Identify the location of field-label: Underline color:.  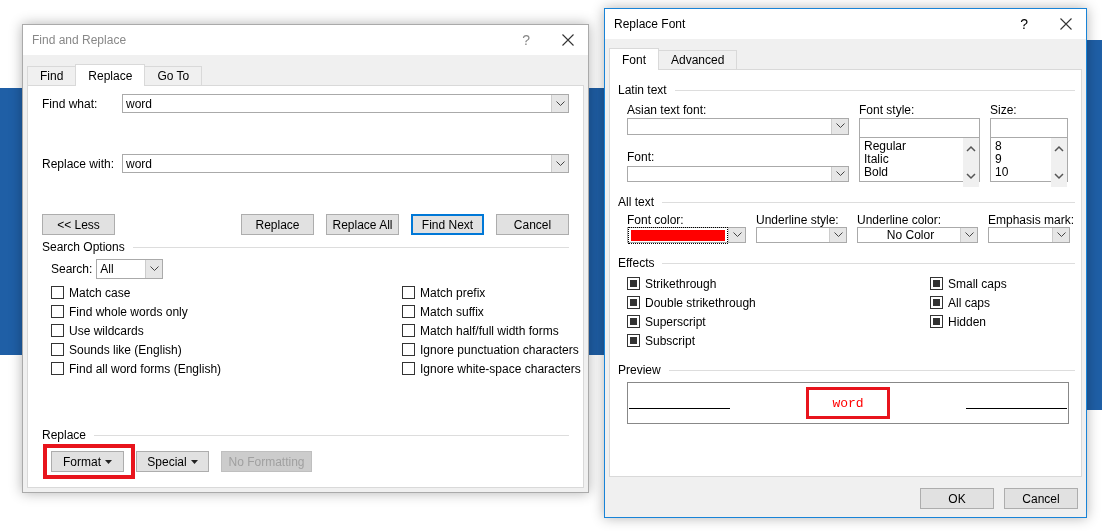
(900, 220).